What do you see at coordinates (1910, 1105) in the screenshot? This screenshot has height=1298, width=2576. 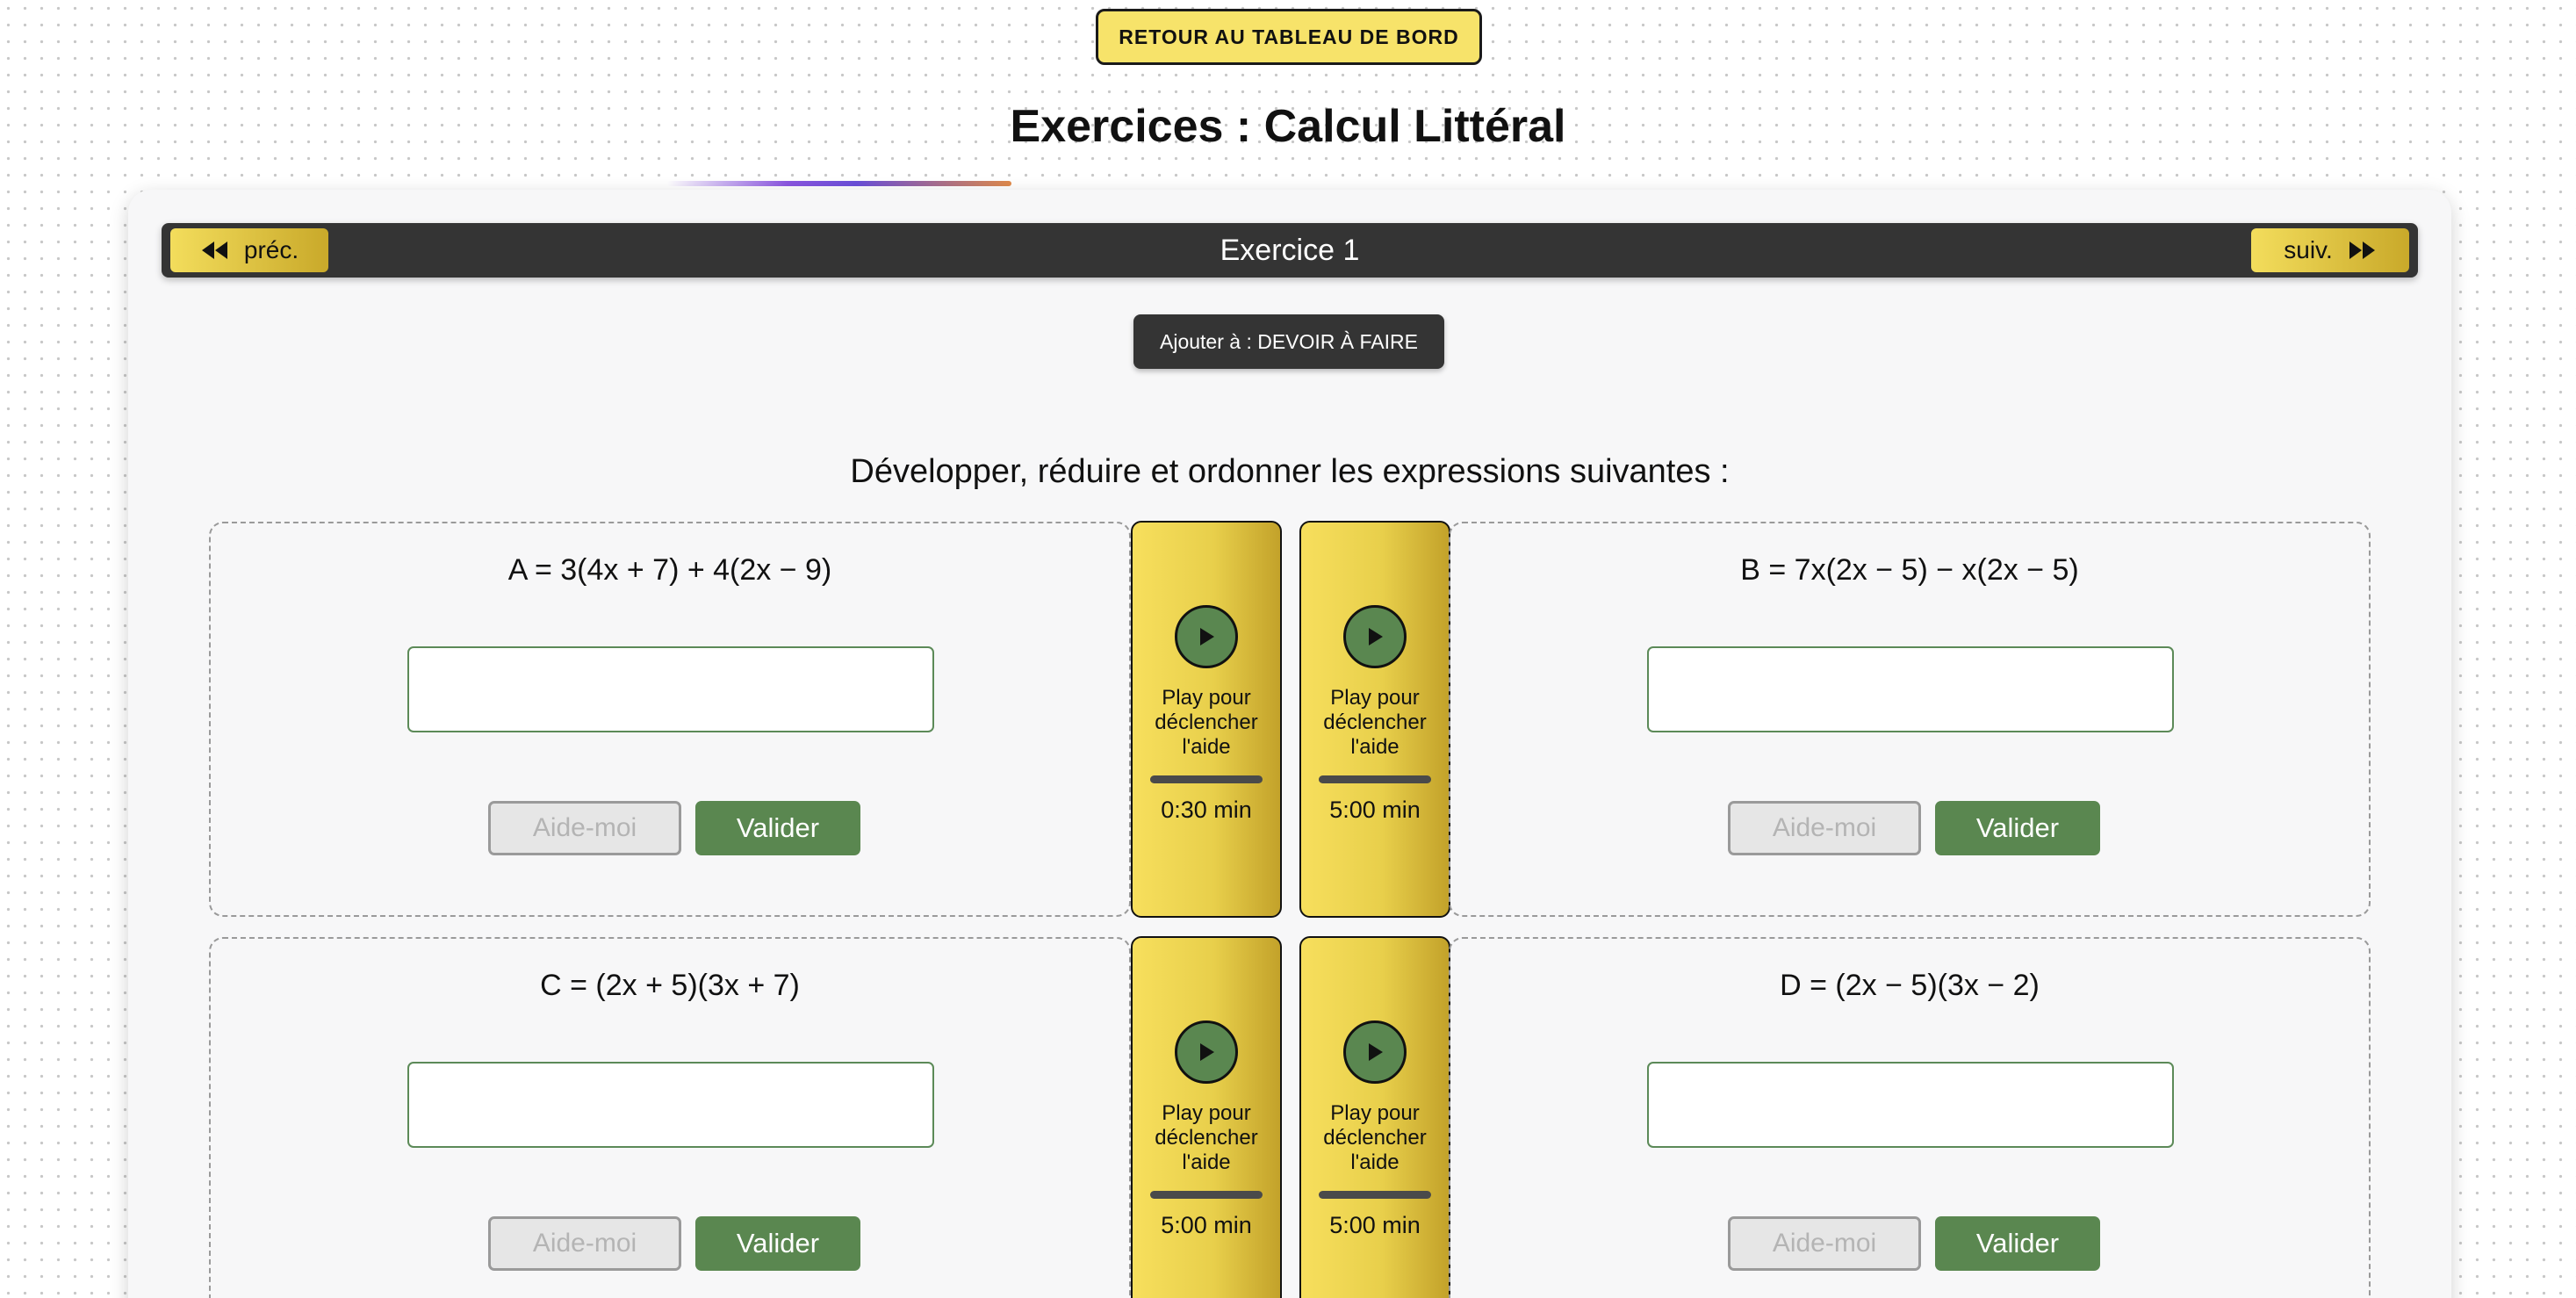 I see `answer-input-d` at bounding box center [1910, 1105].